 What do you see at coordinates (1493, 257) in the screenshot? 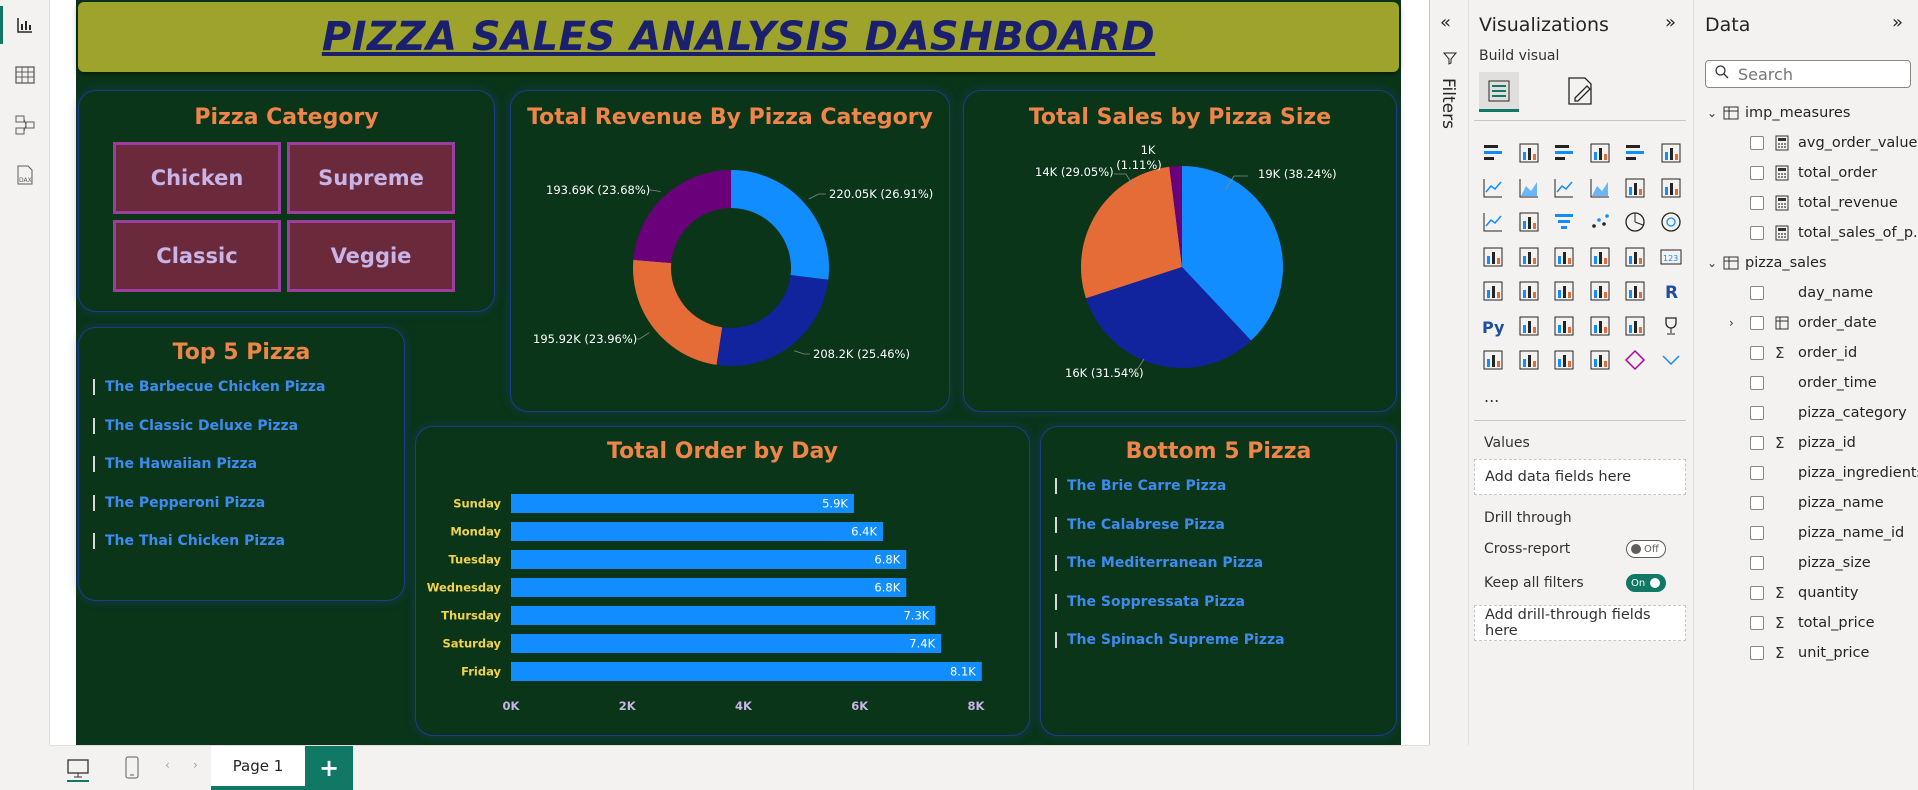
I see `visual-type-tree-icon` at bounding box center [1493, 257].